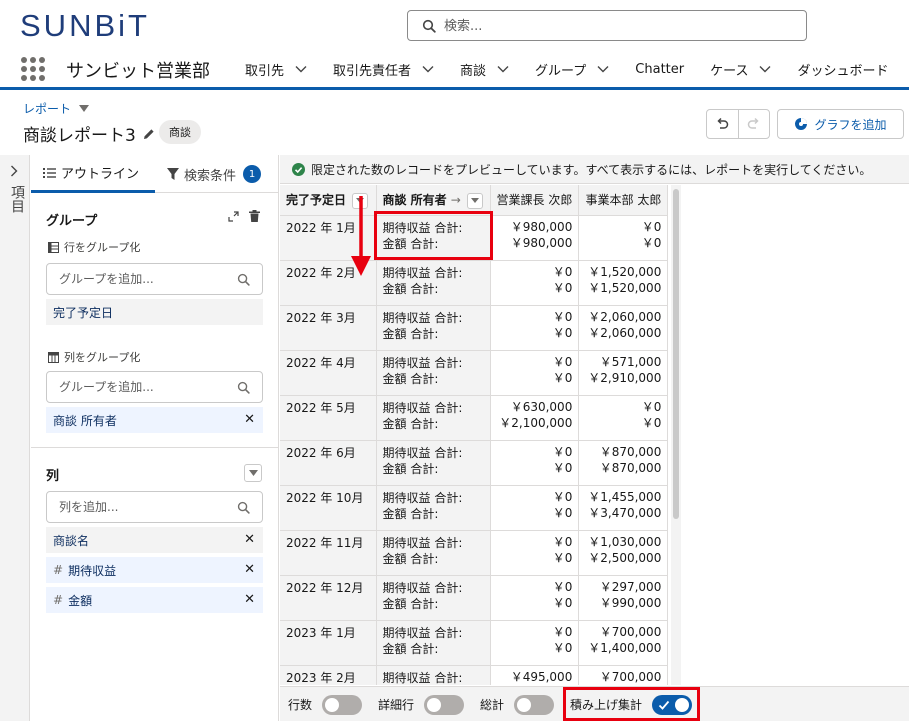 The height and width of the screenshot is (722, 909). Describe the element at coordinates (316, 200) in the screenshot. I see `header-label: 完了予定日` at that location.